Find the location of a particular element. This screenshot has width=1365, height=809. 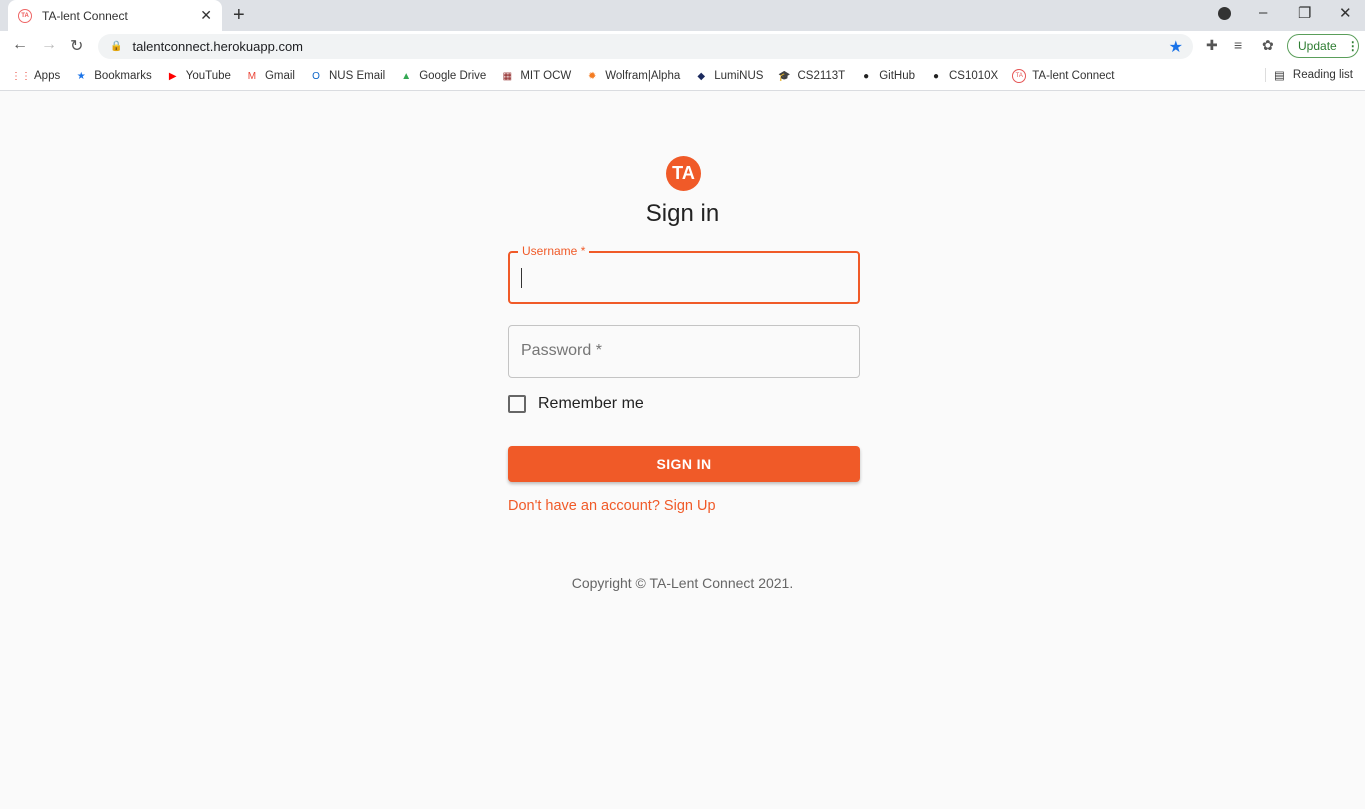

tab-bar: TA TA-lent Connect ✕ + – ❐ ✕ is located at coordinates (682, 15).